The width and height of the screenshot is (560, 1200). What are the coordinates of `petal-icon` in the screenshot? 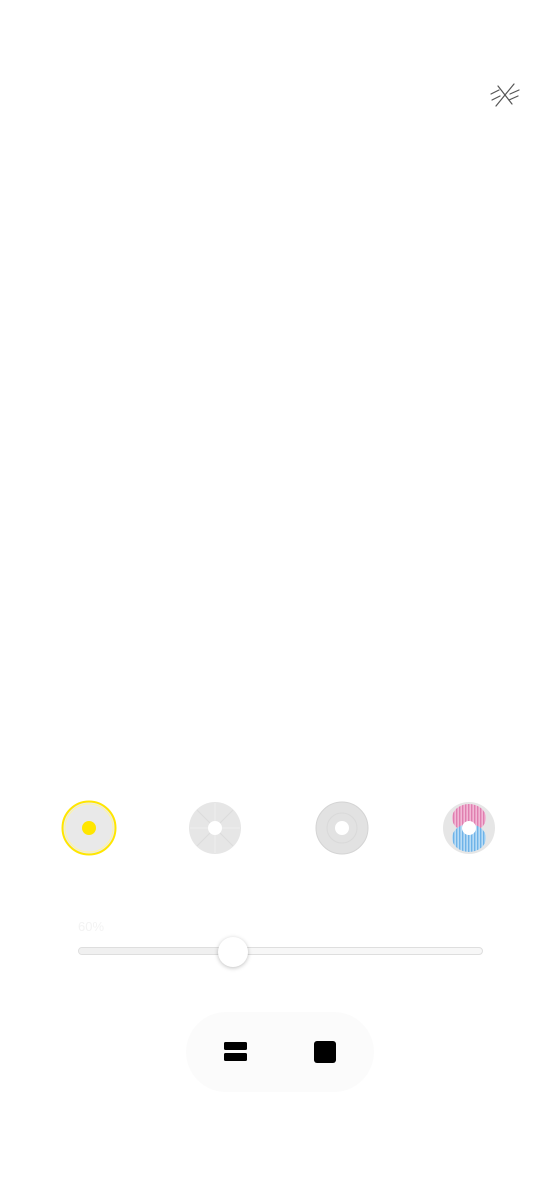 It's located at (215, 828).